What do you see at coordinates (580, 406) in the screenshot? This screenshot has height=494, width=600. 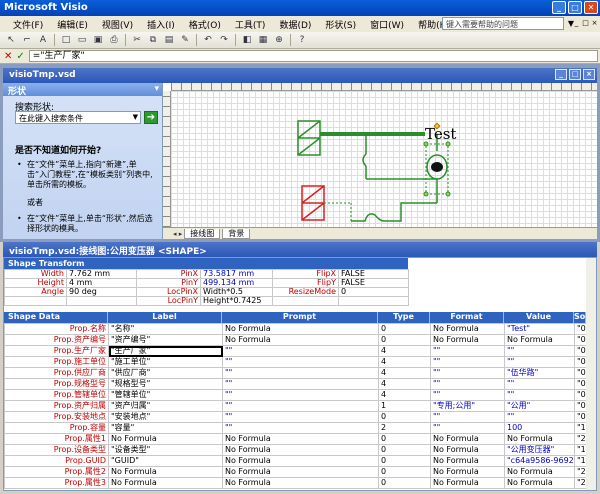 I see `table-cell: "07"` at bounding box center [580, 406].